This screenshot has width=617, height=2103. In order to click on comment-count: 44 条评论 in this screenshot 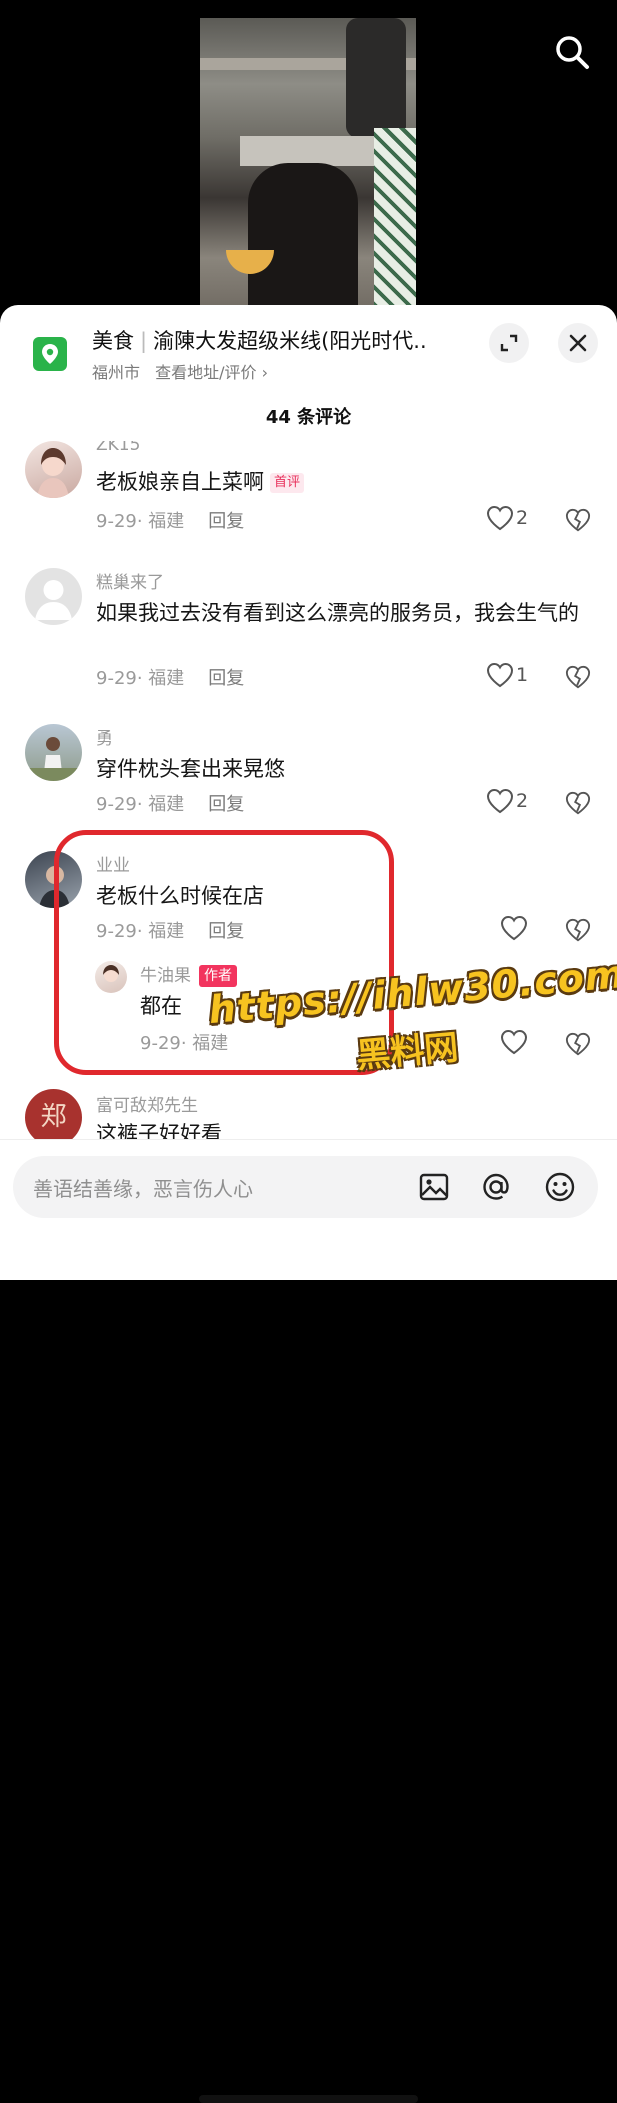, I will do `click(308, 417)`.